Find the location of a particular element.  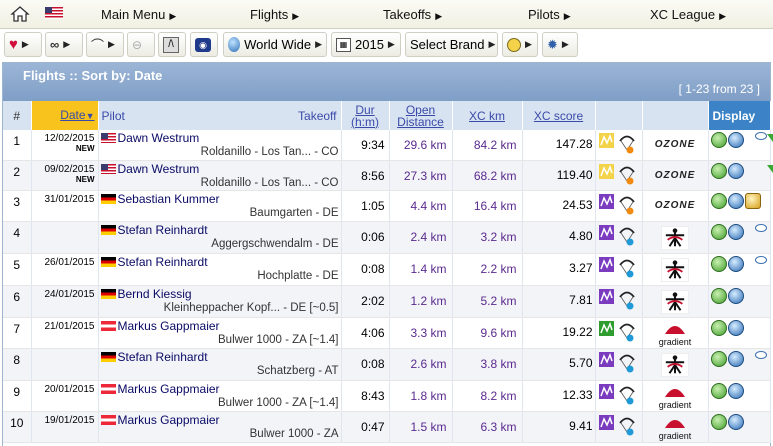

settings-button: ✹ ▶ is located at coordinates (560, 44).